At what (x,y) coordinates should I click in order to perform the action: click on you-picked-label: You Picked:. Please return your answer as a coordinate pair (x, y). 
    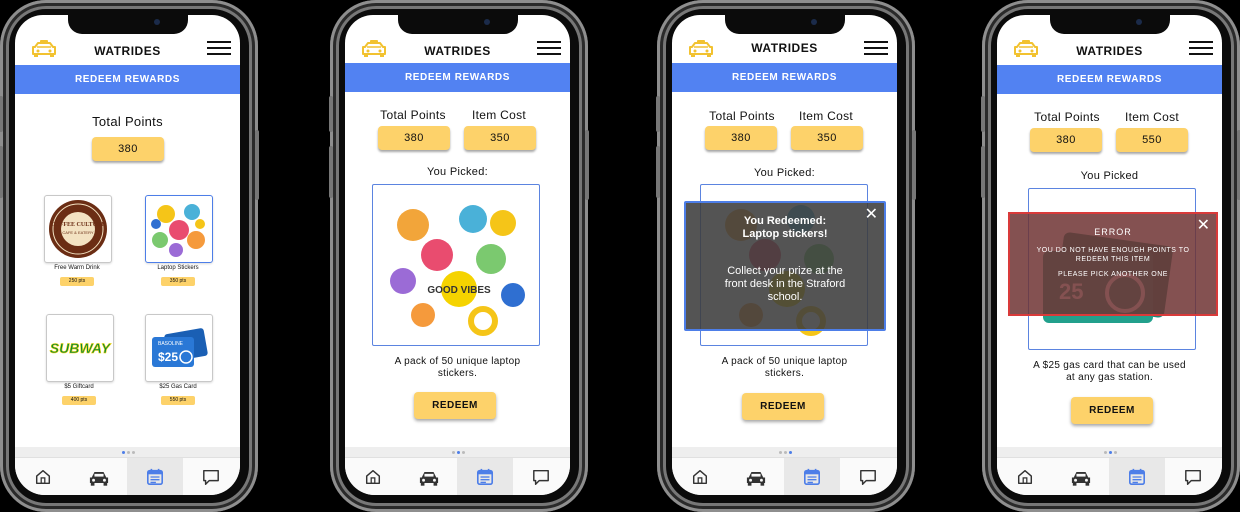
    Looking at the image, I should click on (457, 172).